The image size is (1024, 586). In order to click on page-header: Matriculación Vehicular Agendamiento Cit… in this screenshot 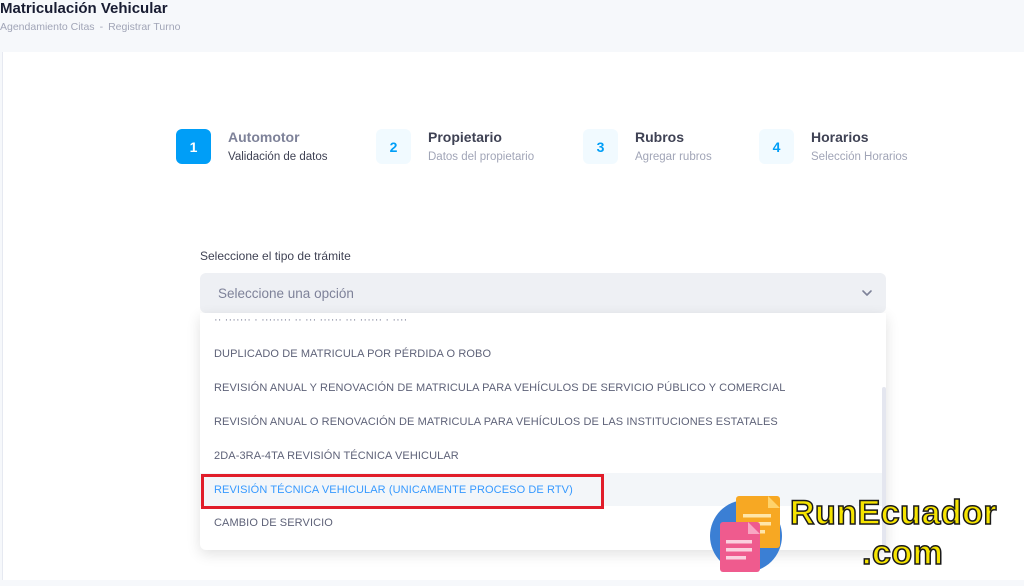, I will do `click(512, 26)`.